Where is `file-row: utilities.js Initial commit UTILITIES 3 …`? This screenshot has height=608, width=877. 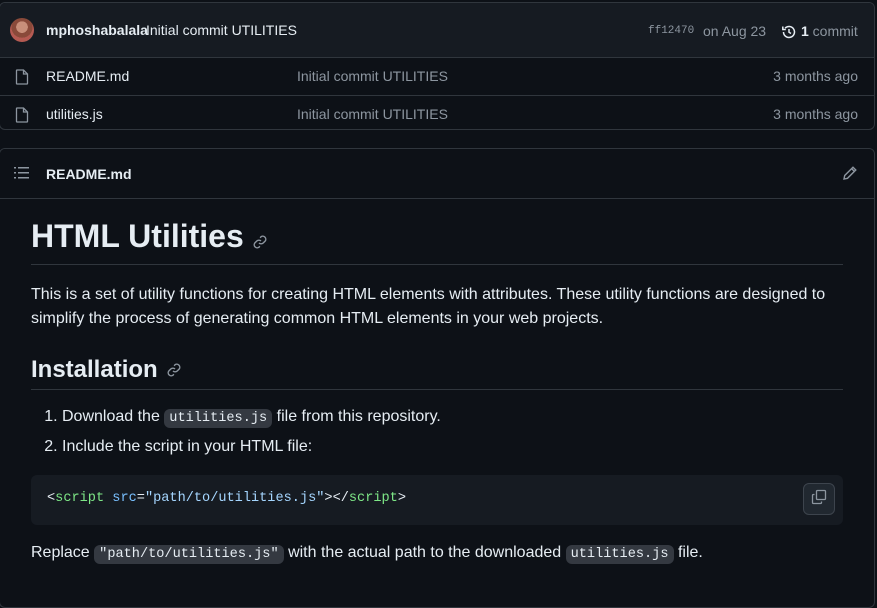 file-row: utilities.js Initial commit UTILITIES 3 … is located at coordinates (437, 112).